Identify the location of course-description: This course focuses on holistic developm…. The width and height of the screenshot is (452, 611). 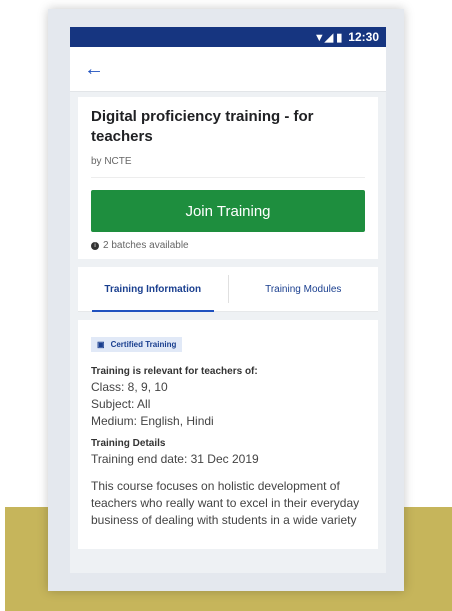
(225, 503).